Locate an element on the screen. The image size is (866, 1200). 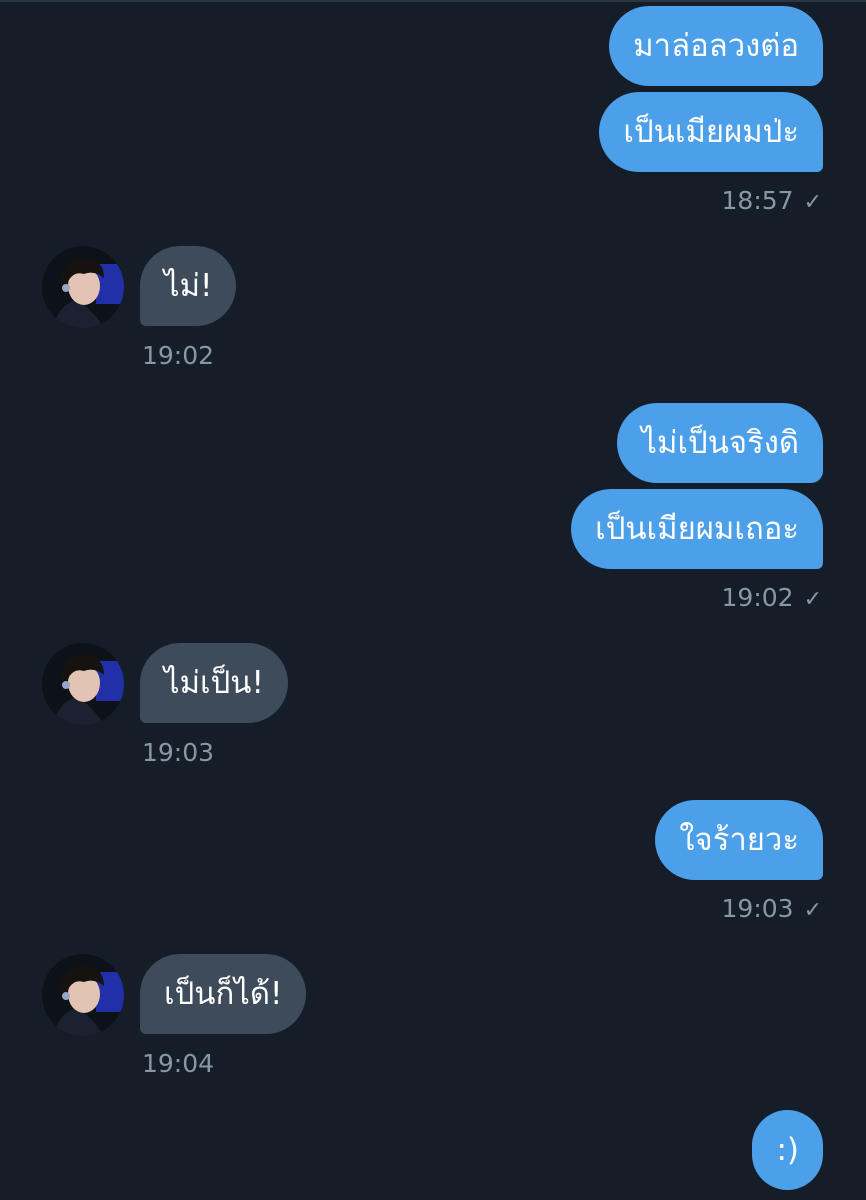
message-text: ไม่เป็น! is located at coordinates (214, 683).